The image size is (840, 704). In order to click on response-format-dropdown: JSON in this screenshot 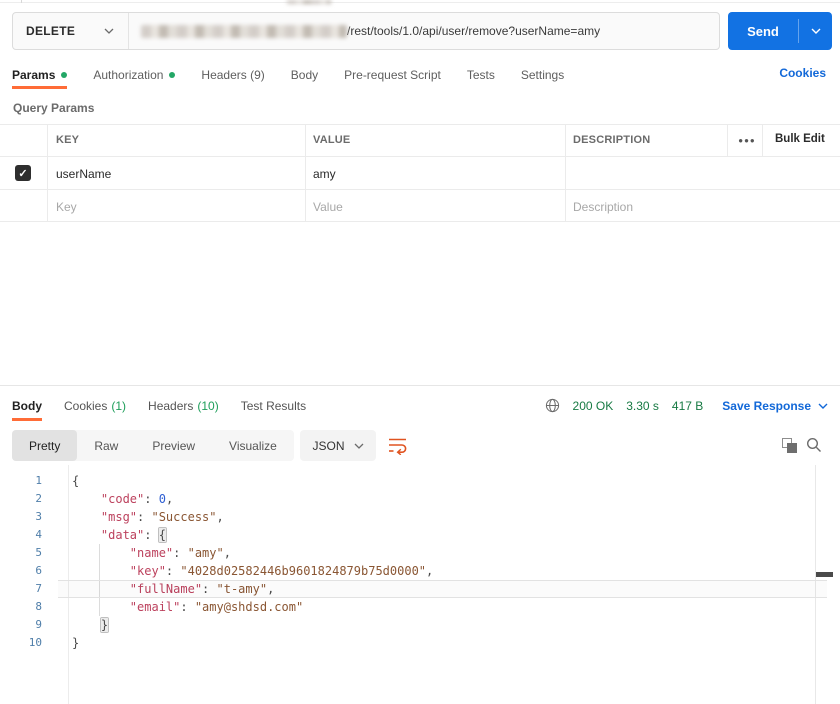, I will do `click(338, 445)`.